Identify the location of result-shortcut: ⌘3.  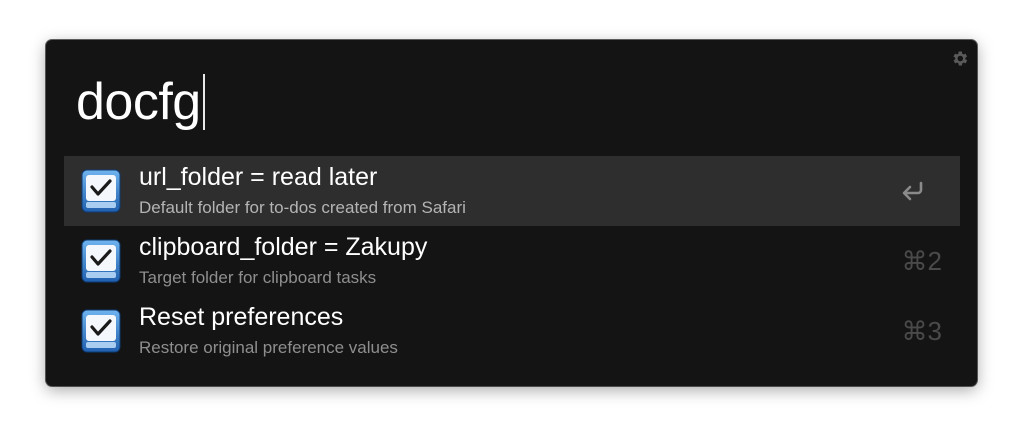
(921, 331).